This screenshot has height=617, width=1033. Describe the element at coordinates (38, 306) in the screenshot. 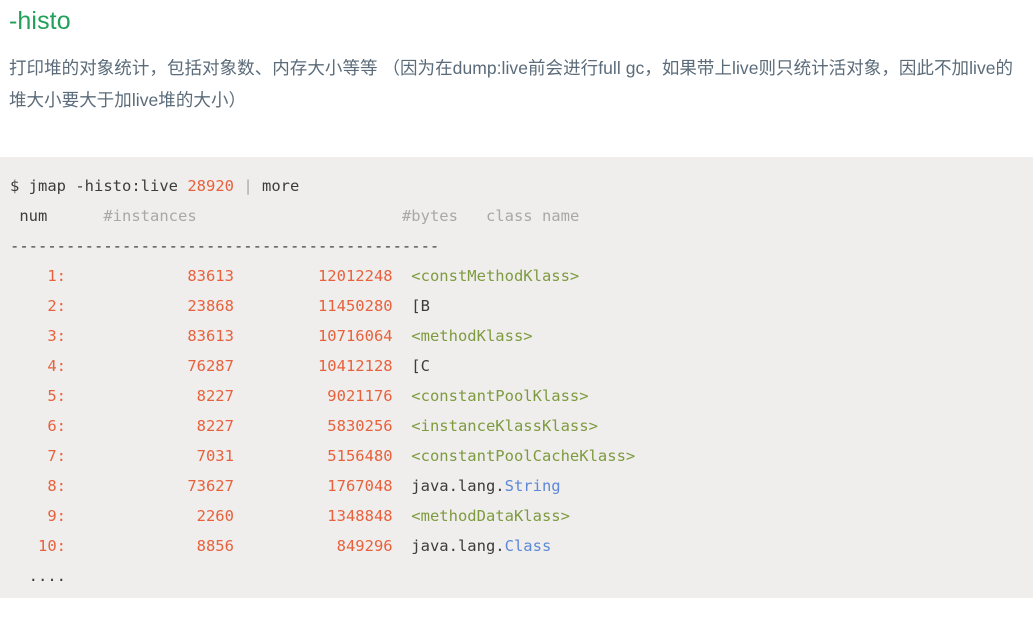

I see `row-index: 2:` at that location.